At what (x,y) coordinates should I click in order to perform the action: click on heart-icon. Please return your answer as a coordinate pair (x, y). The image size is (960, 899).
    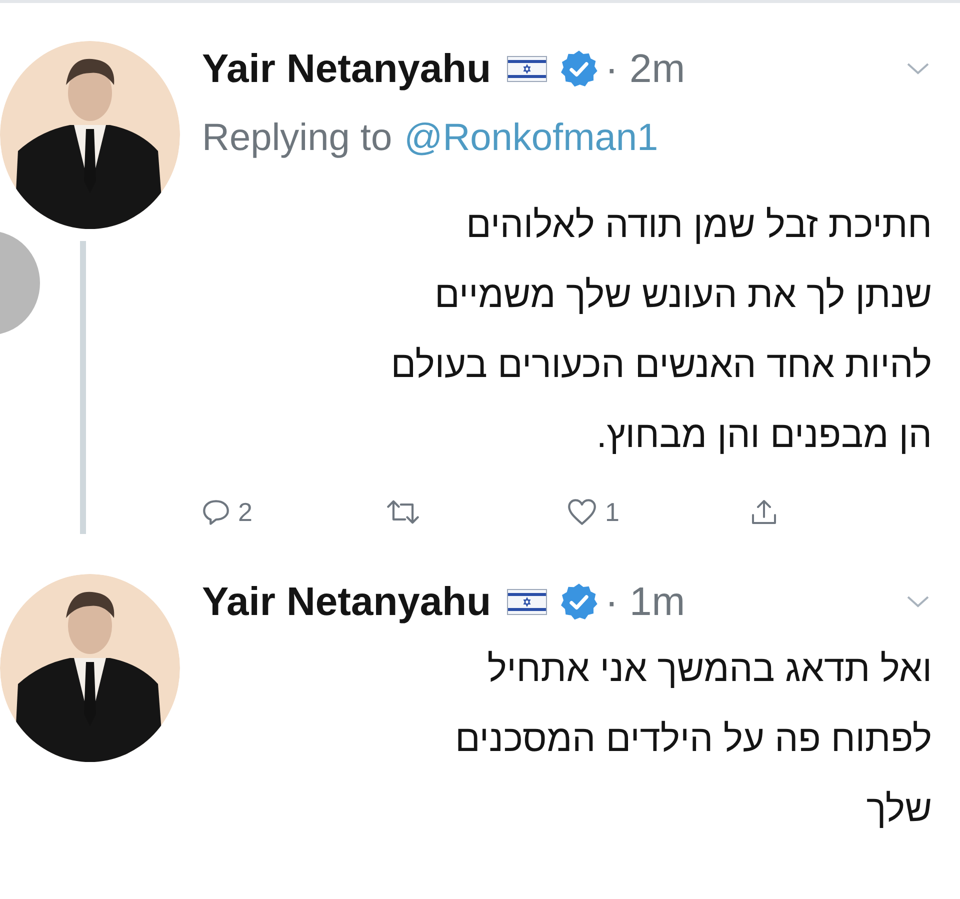
    Looking at the image, I should click on (582, 512).